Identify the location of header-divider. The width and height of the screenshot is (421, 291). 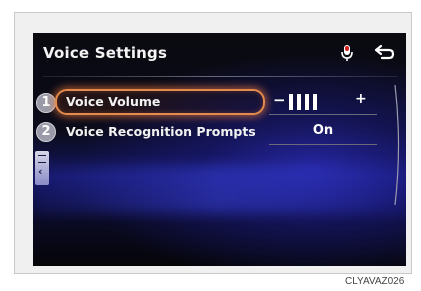
(220, 76).